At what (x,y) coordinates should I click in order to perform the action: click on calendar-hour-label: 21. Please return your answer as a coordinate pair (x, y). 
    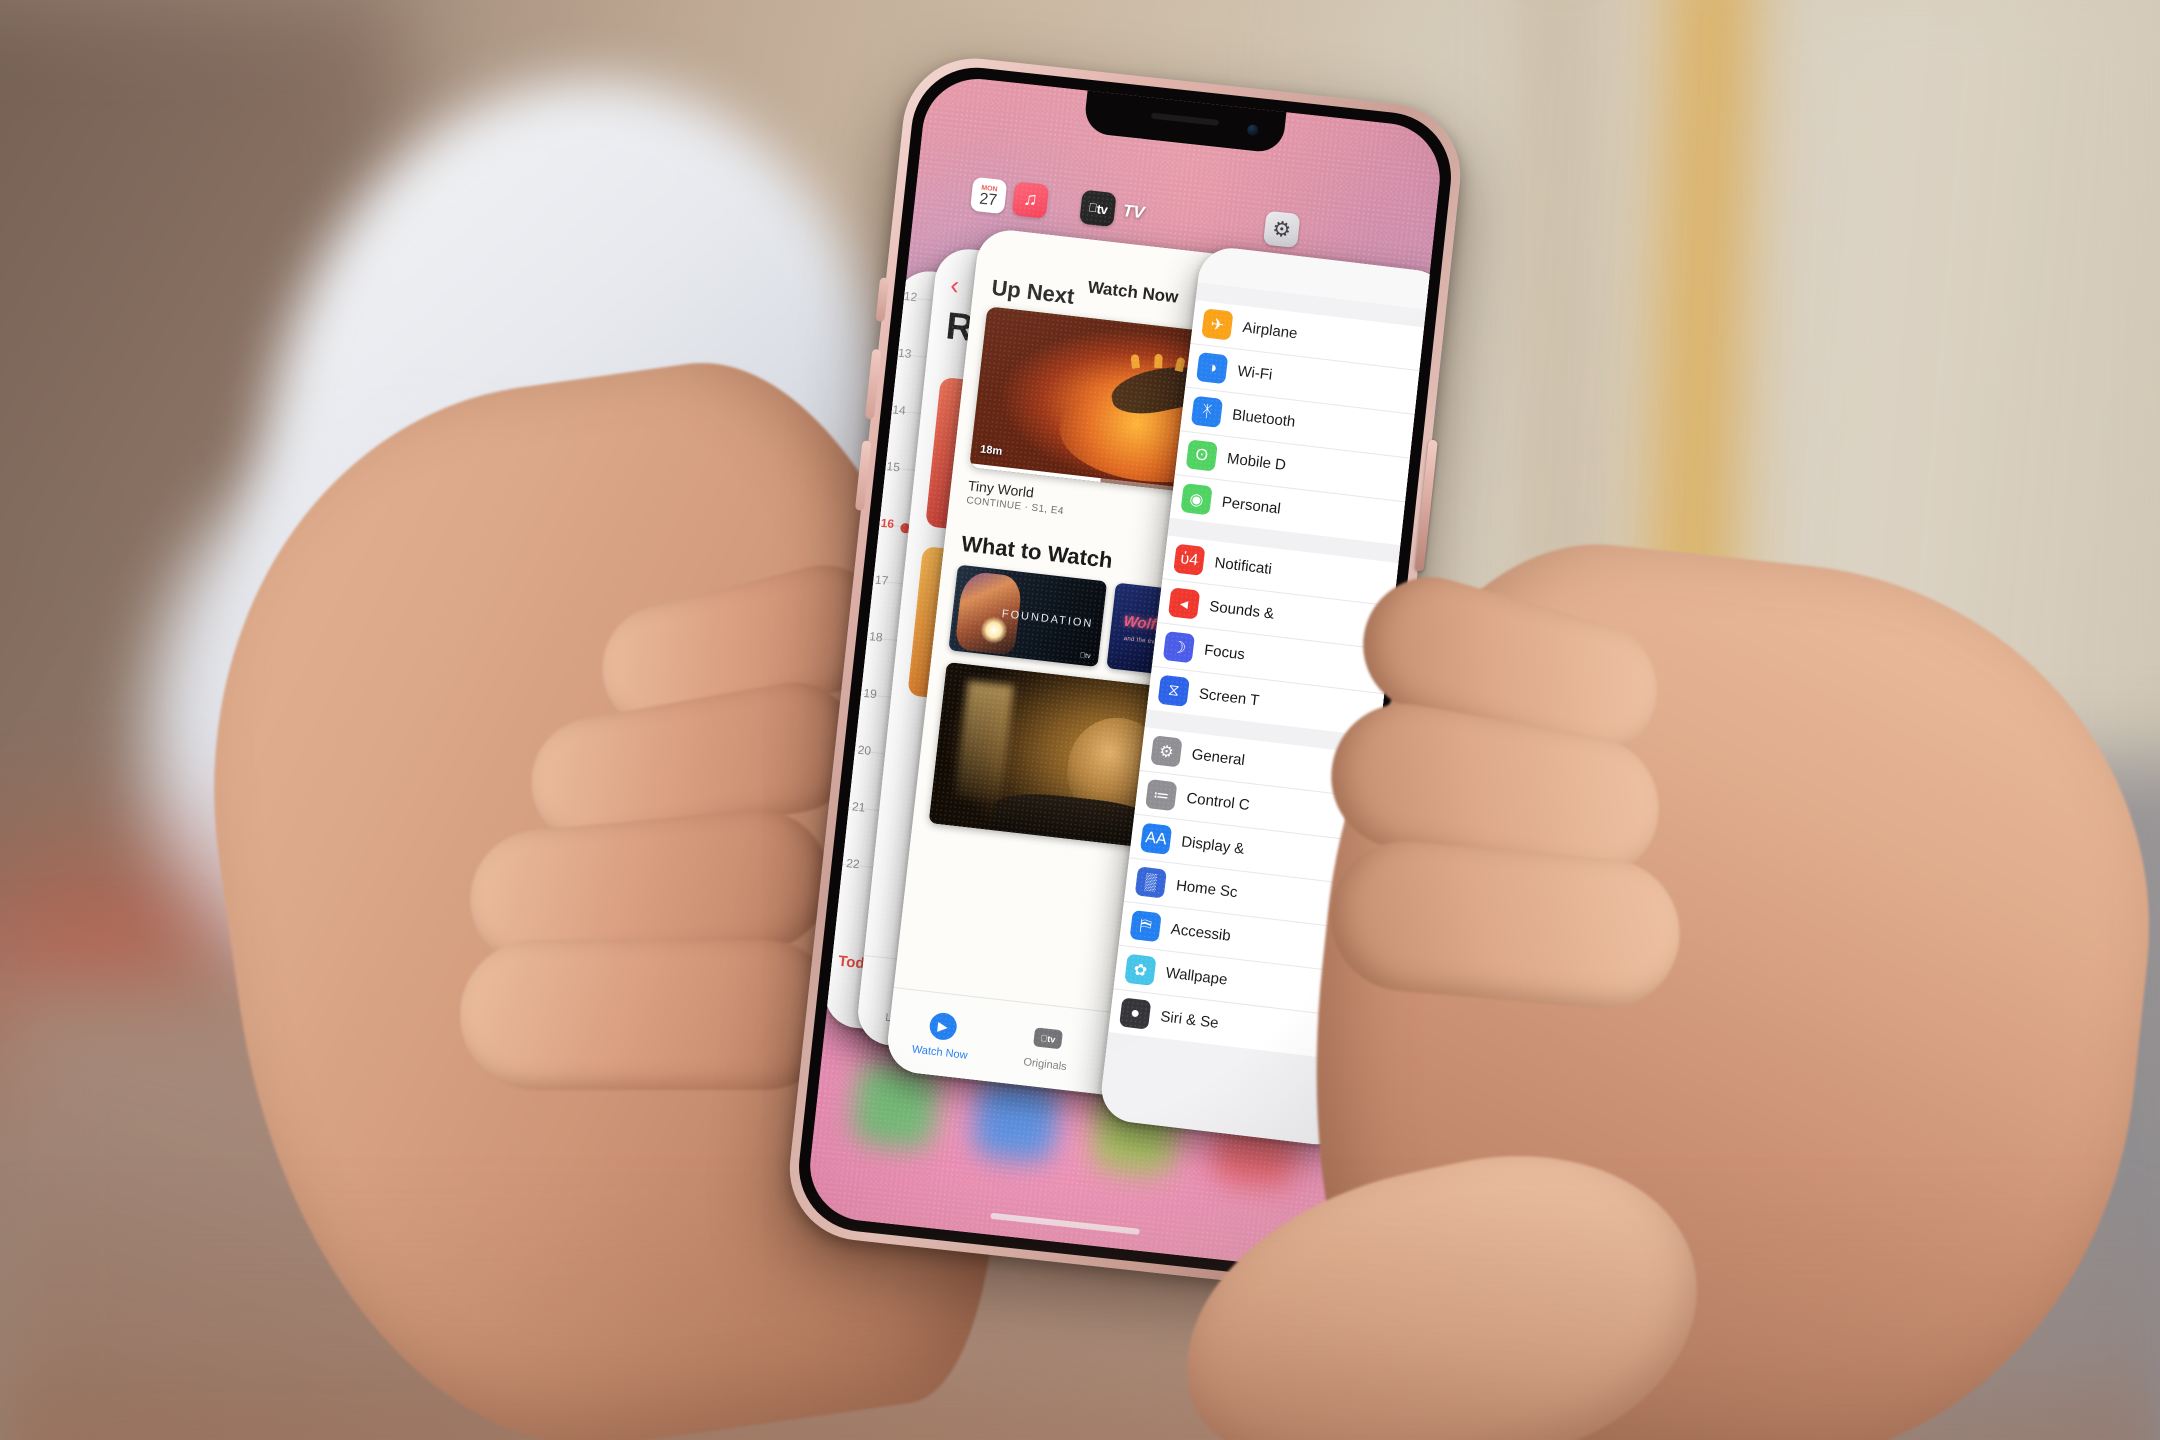
    Looking at the image, I should click on (859, 807).